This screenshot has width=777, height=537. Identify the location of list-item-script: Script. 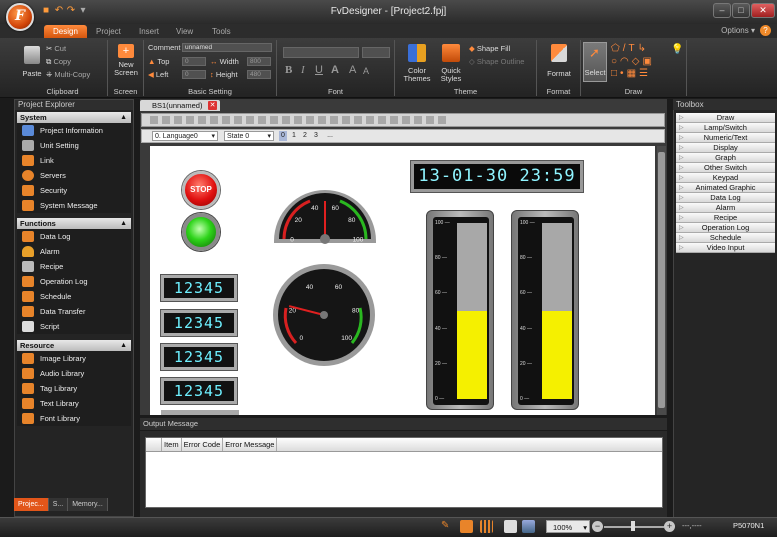
(74, 326).